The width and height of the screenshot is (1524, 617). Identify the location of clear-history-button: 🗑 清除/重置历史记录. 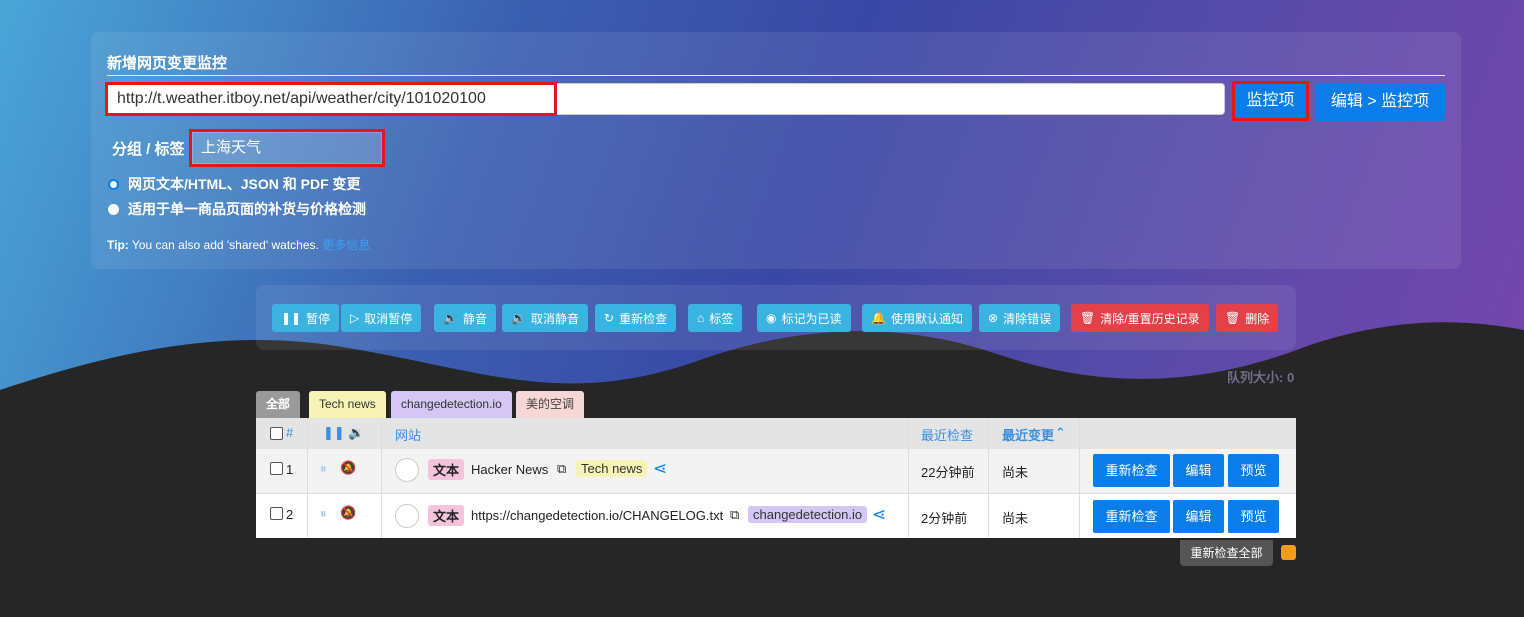
(1140, 318).